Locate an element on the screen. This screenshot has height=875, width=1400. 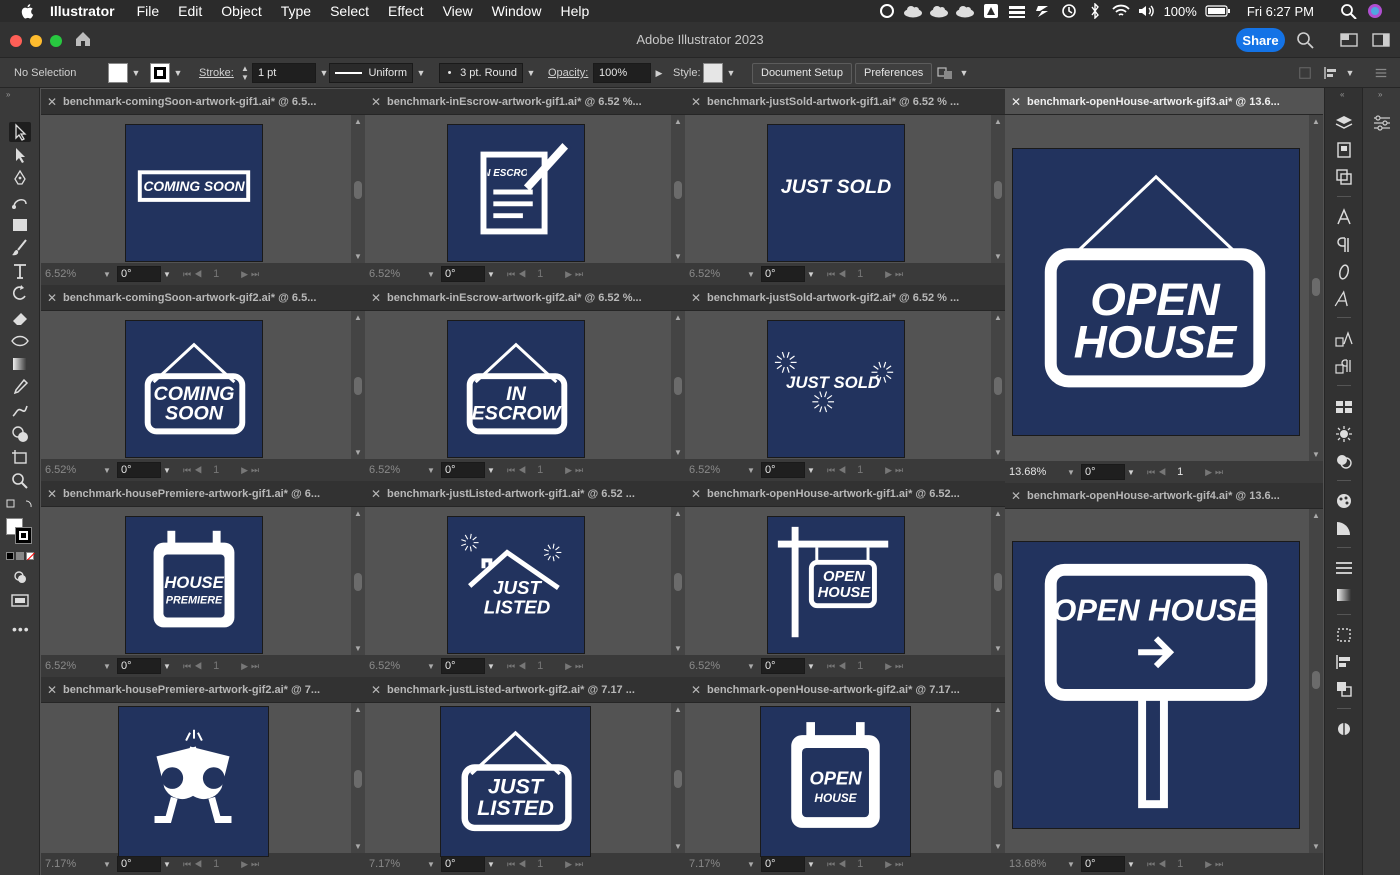
opacity-label: Opacity: is located at coordinates (568, 73).